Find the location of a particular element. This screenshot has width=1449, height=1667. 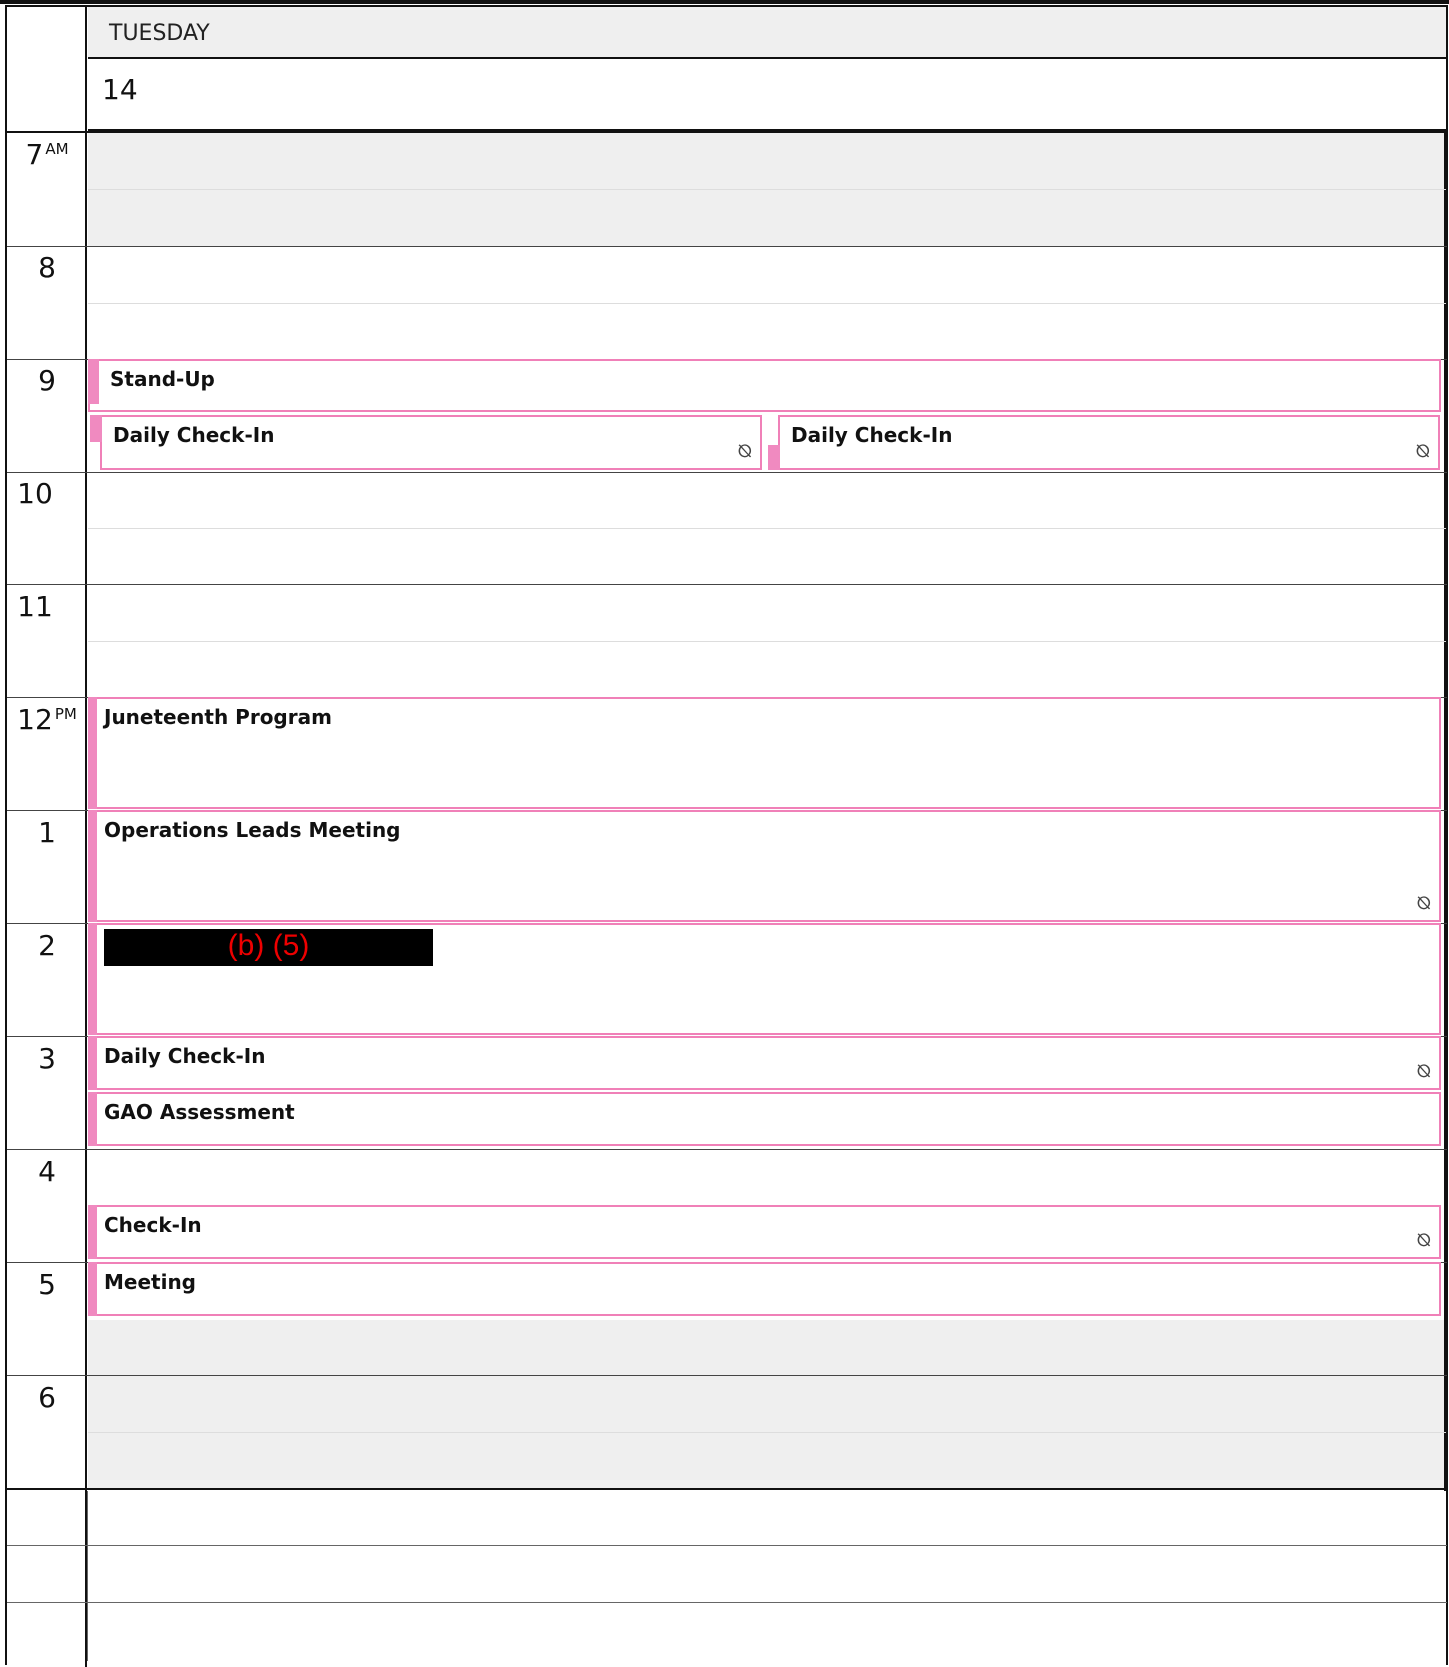

hour-label-8: 8 is located at coordinates (47, 267).